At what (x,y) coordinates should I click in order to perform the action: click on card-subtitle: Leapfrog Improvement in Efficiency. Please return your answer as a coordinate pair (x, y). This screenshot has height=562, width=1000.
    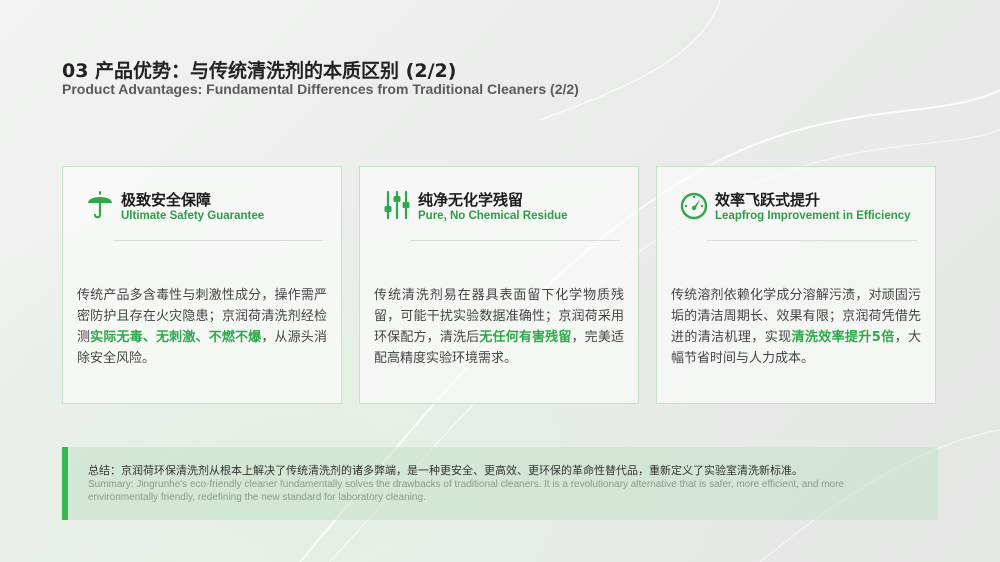
    Looking at the image, I should click on (813, 216).